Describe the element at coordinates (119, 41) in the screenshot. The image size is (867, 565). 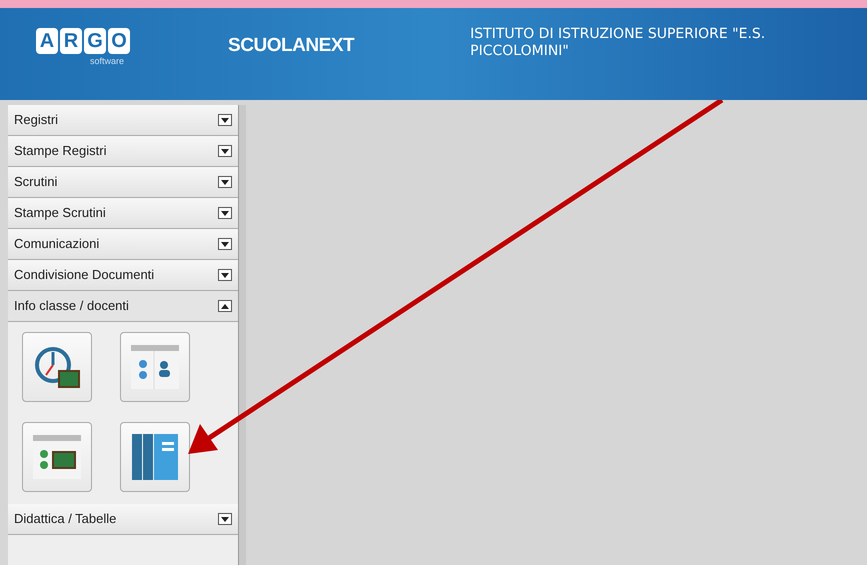
I see `logo-letter: O` at that location.